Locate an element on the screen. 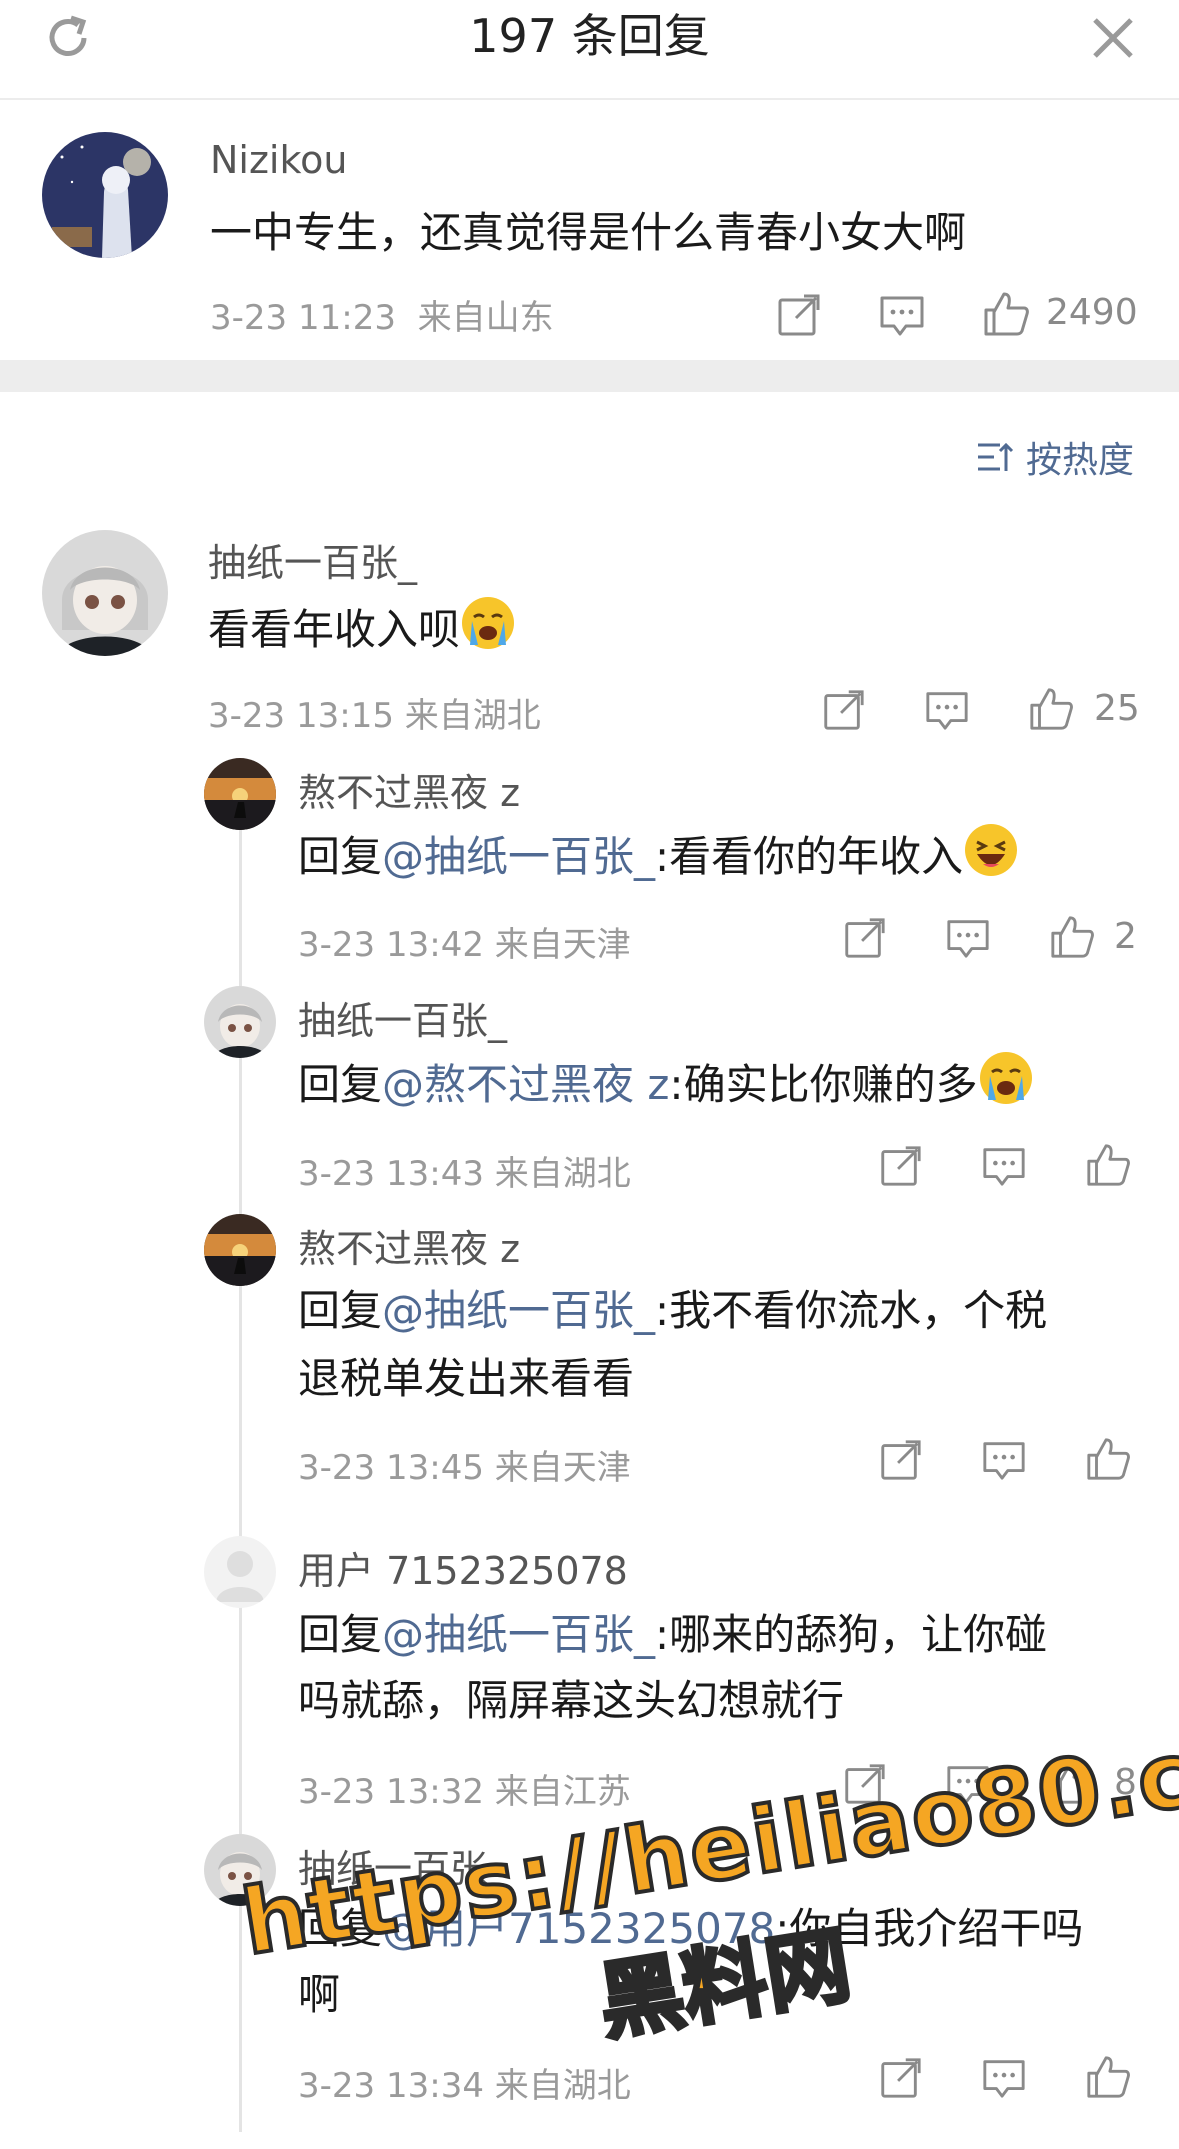 The width and height of the screenshot is (1179, 2149). reply-meta: 3-23 13:42 来自天津 is located at coordinates (464, 945).